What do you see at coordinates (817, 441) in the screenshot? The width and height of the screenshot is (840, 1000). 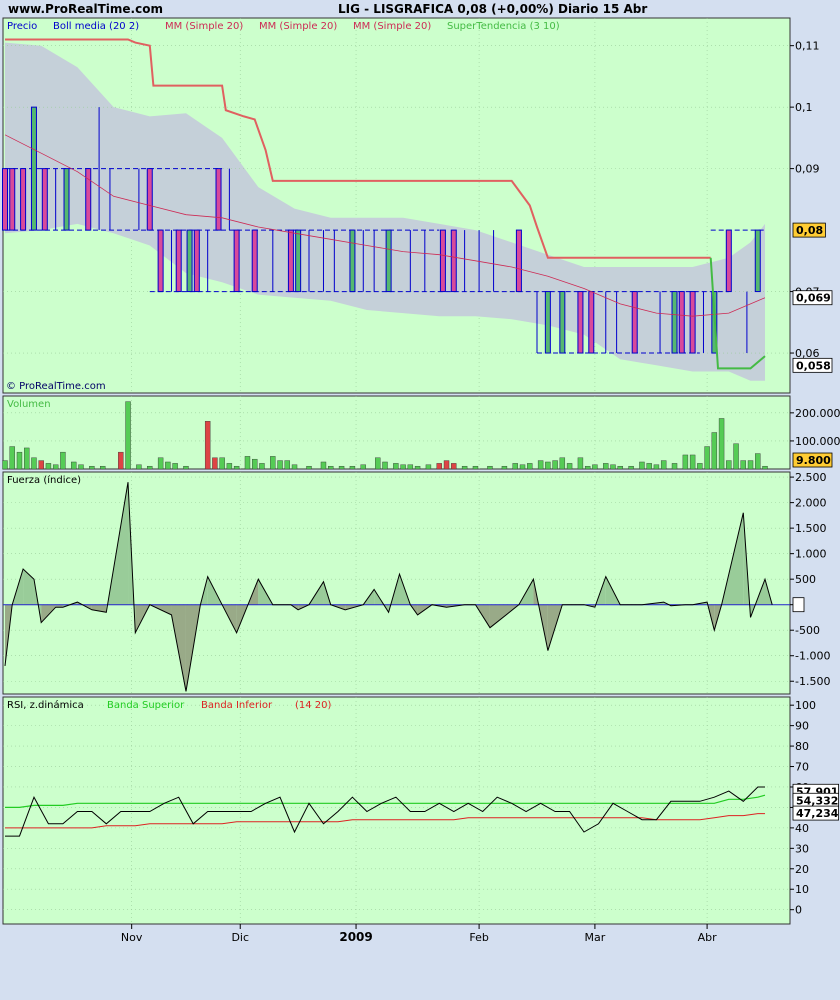 I see `y-tick-label: 100.000` at bounding box center [817, 441].